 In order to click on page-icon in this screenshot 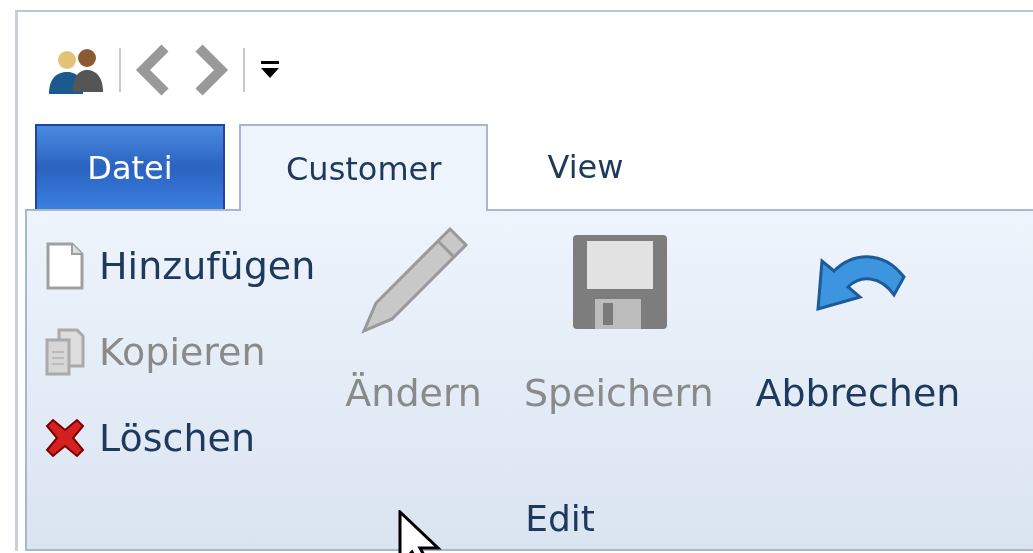, I will do `click(65, 266)`.